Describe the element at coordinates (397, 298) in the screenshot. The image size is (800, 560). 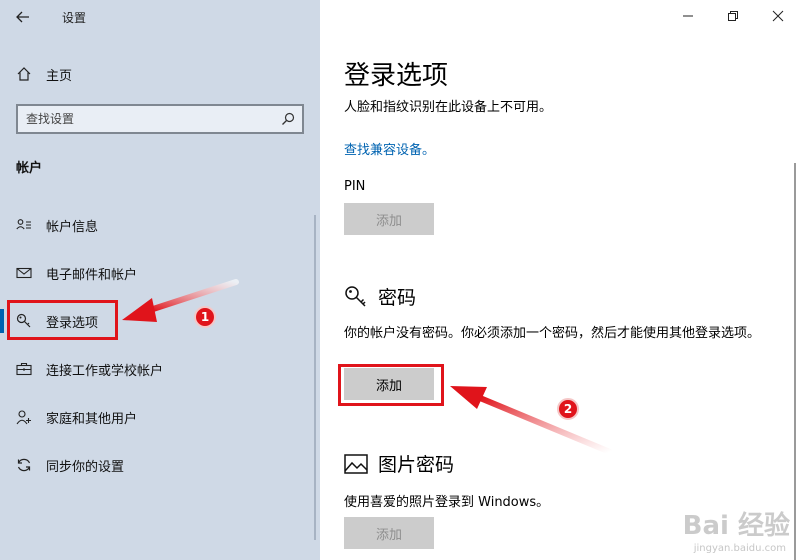
I see `password-title: 密码` at that location.